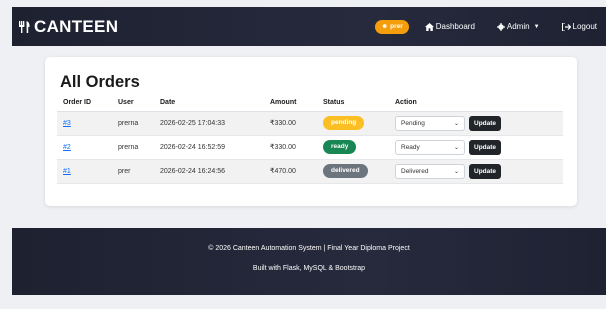 The width and height of the screenshot is (606, 309). What do you see at coordinates (209, 123) in the screenshot?
I see `order-date: 2026-02-25 17:04:33` at bounding box center [209, 123].